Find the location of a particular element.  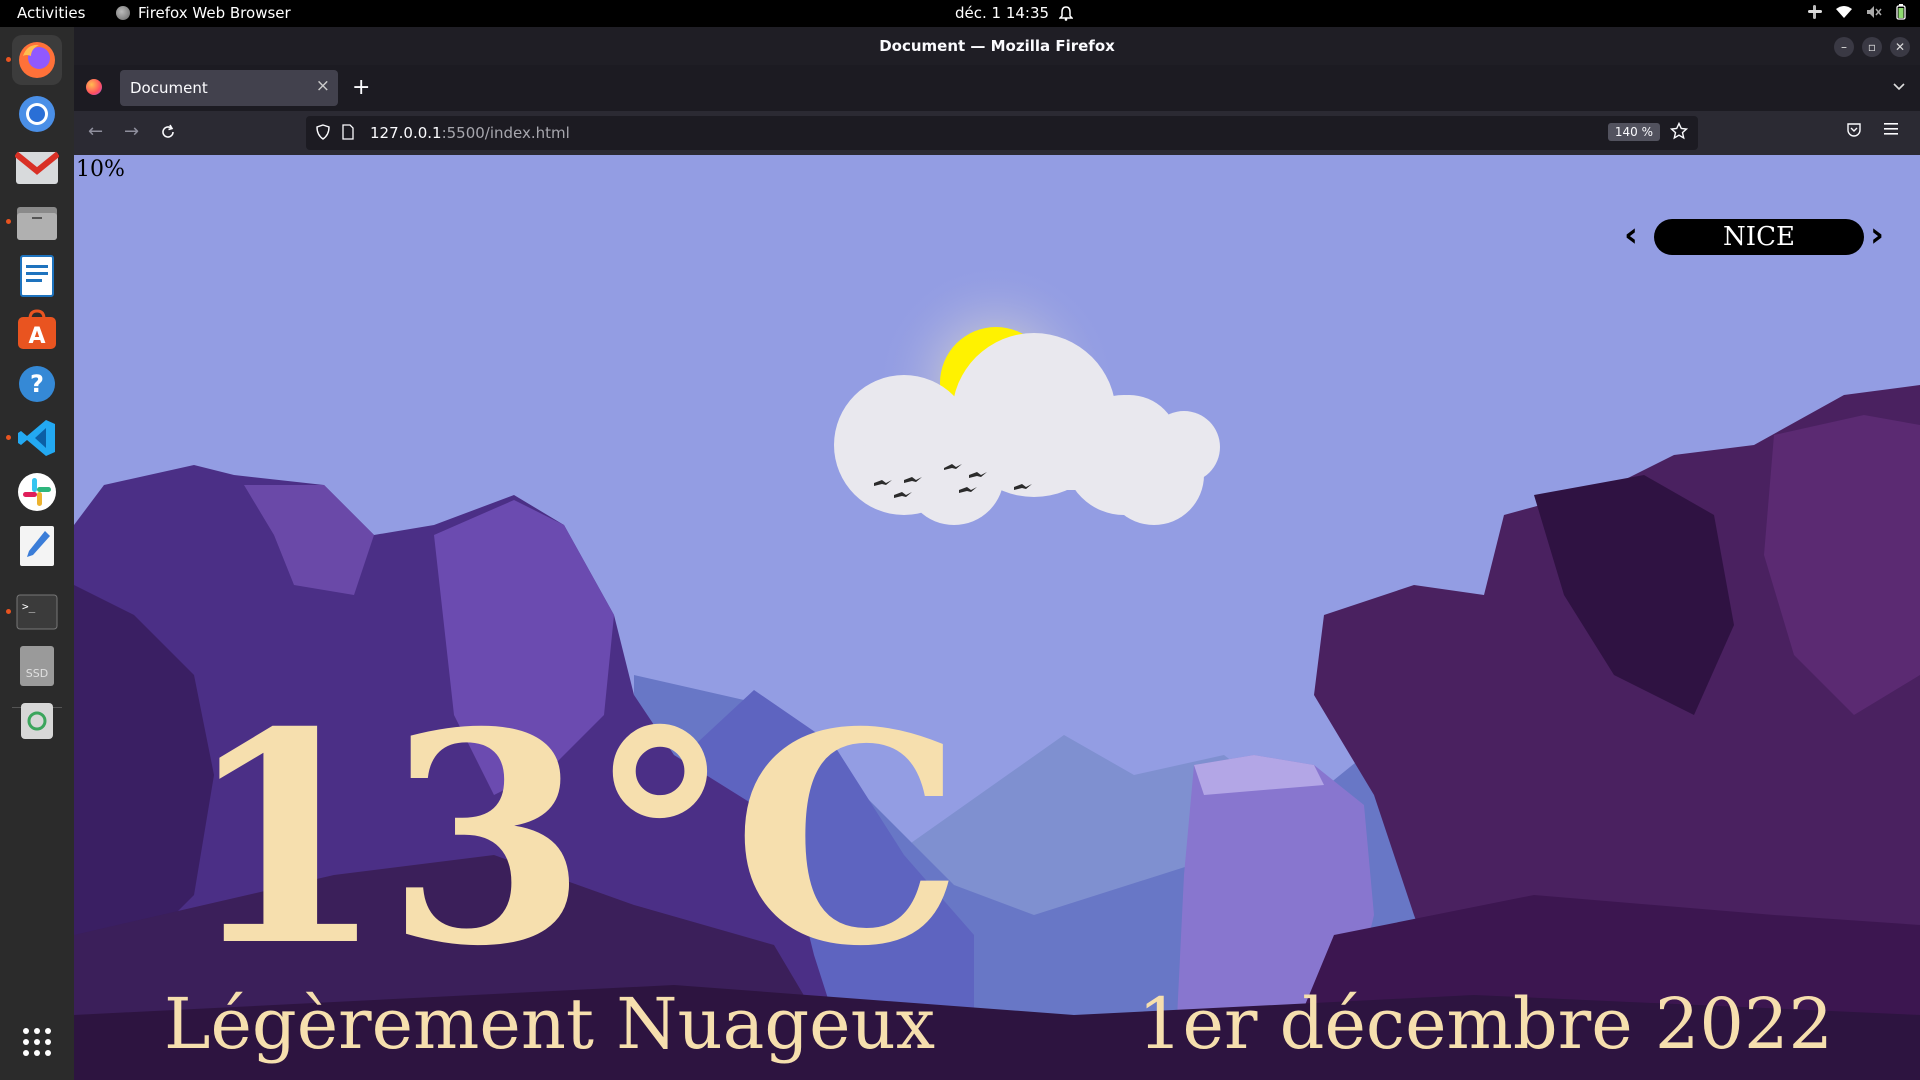

dock-chromium is located at coordinates (37, 114).